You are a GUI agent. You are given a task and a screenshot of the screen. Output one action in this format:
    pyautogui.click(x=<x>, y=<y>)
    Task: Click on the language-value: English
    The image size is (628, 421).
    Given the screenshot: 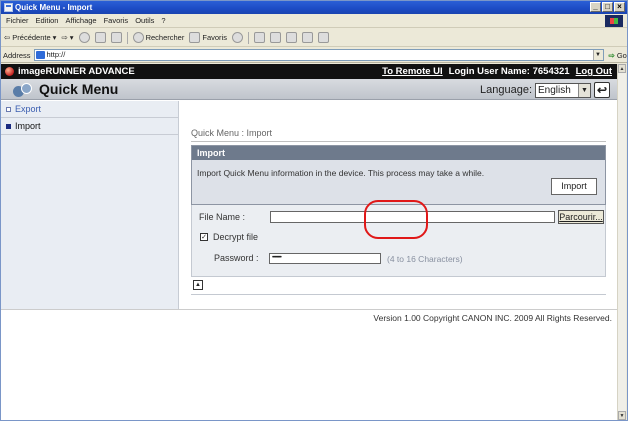 What is the action you would take?
    pyautogui.click(x=554, y=90)
    